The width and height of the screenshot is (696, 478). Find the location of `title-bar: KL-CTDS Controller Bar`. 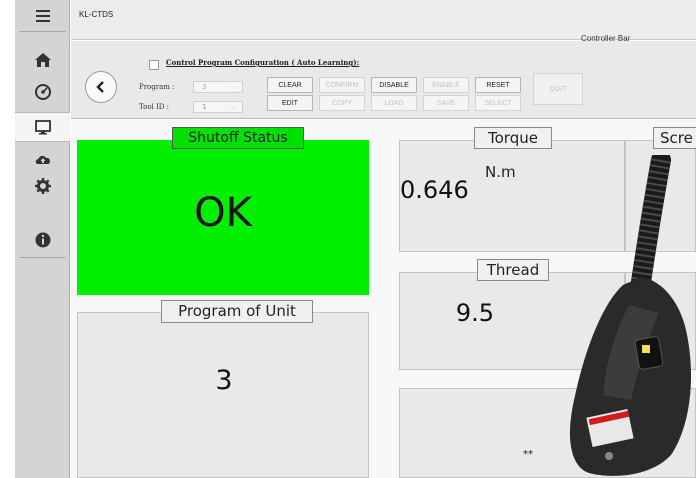

title-bar: KL-CTDS Controller Bar is located at coordinates (383, 21).